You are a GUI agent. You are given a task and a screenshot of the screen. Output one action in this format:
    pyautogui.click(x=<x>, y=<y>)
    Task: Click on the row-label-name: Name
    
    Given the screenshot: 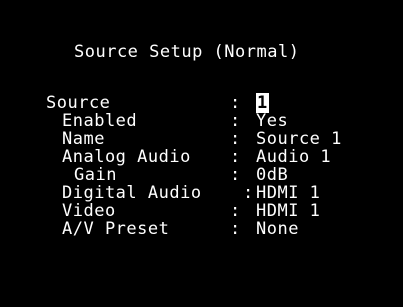 What is the action you would take?
    pyautogui.click(x=83, y=139)
    